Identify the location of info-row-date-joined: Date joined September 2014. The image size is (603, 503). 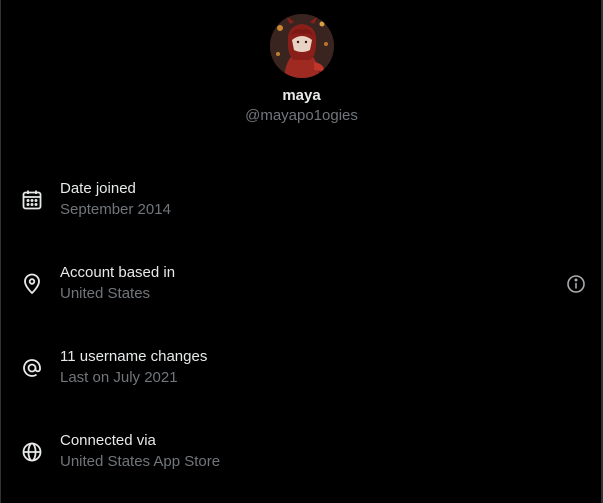
(301, 209).